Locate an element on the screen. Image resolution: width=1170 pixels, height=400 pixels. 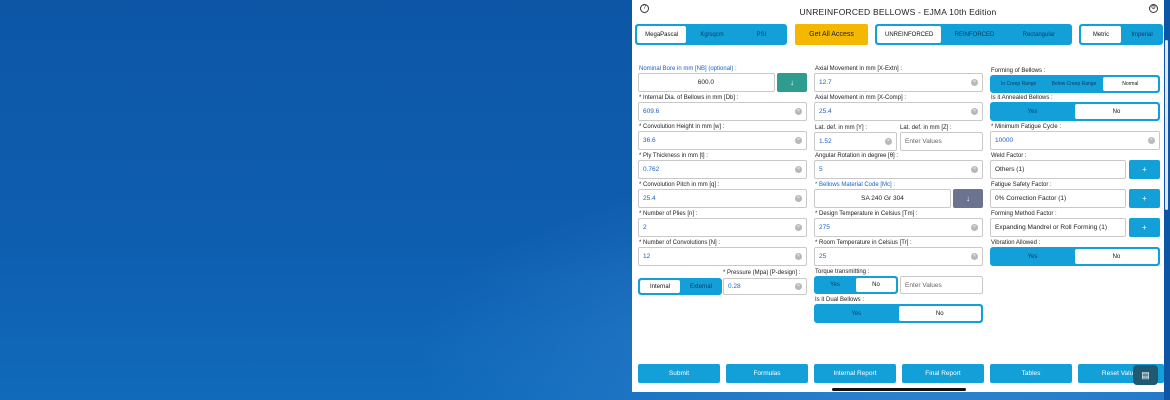
db-input: 609.6 × is located at coordinates (722, 111).